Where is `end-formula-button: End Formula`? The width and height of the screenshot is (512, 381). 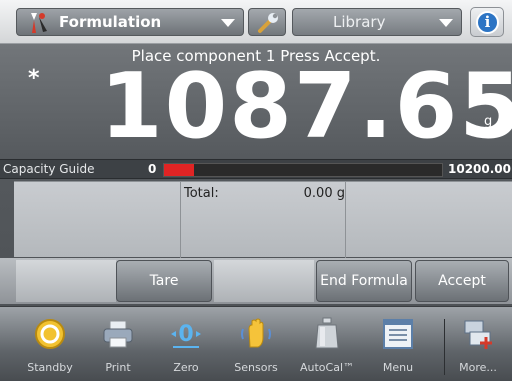 end-formula-button: End Formula is located at coordinates (364, 281).